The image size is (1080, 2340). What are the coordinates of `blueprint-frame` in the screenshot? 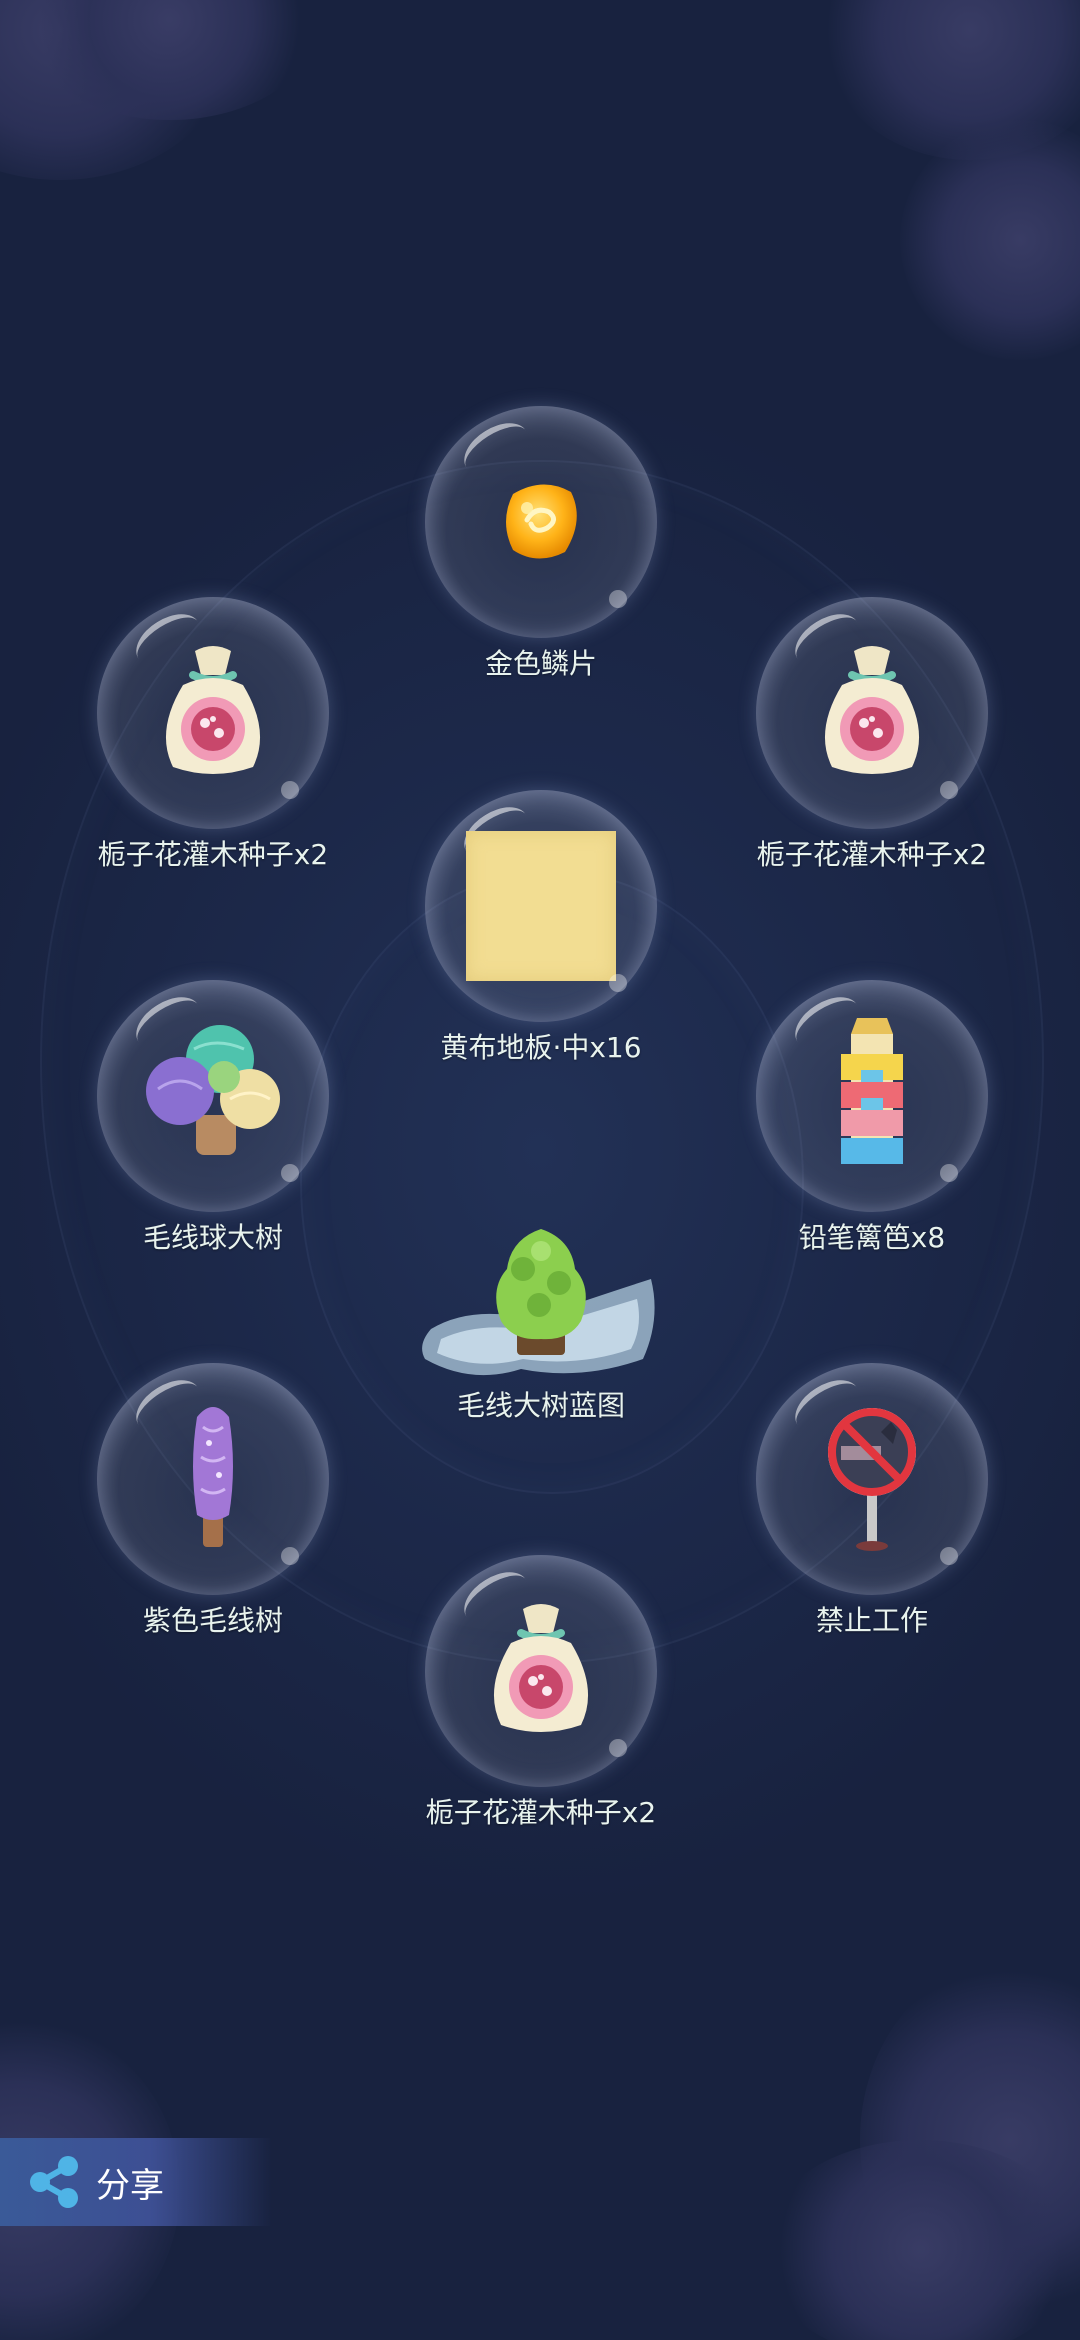 It's located at (541, 1300).